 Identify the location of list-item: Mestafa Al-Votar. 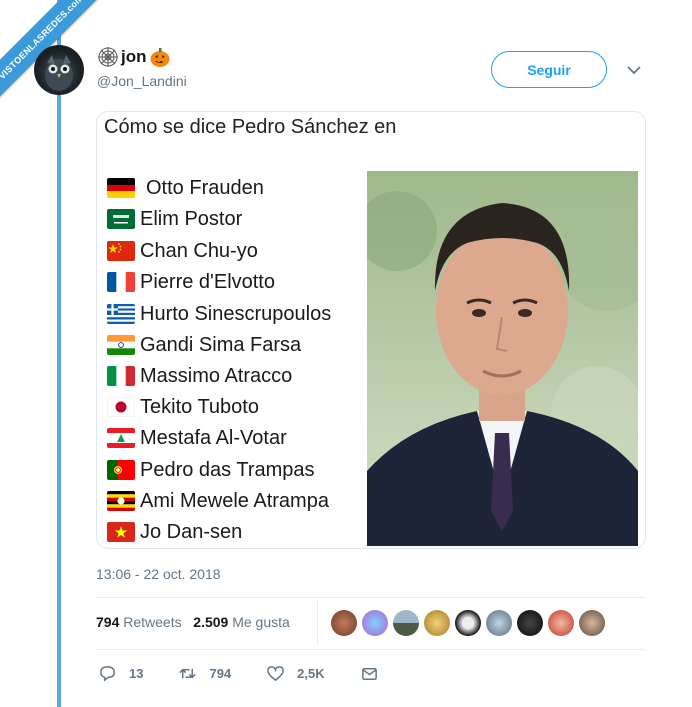
(197, 438).